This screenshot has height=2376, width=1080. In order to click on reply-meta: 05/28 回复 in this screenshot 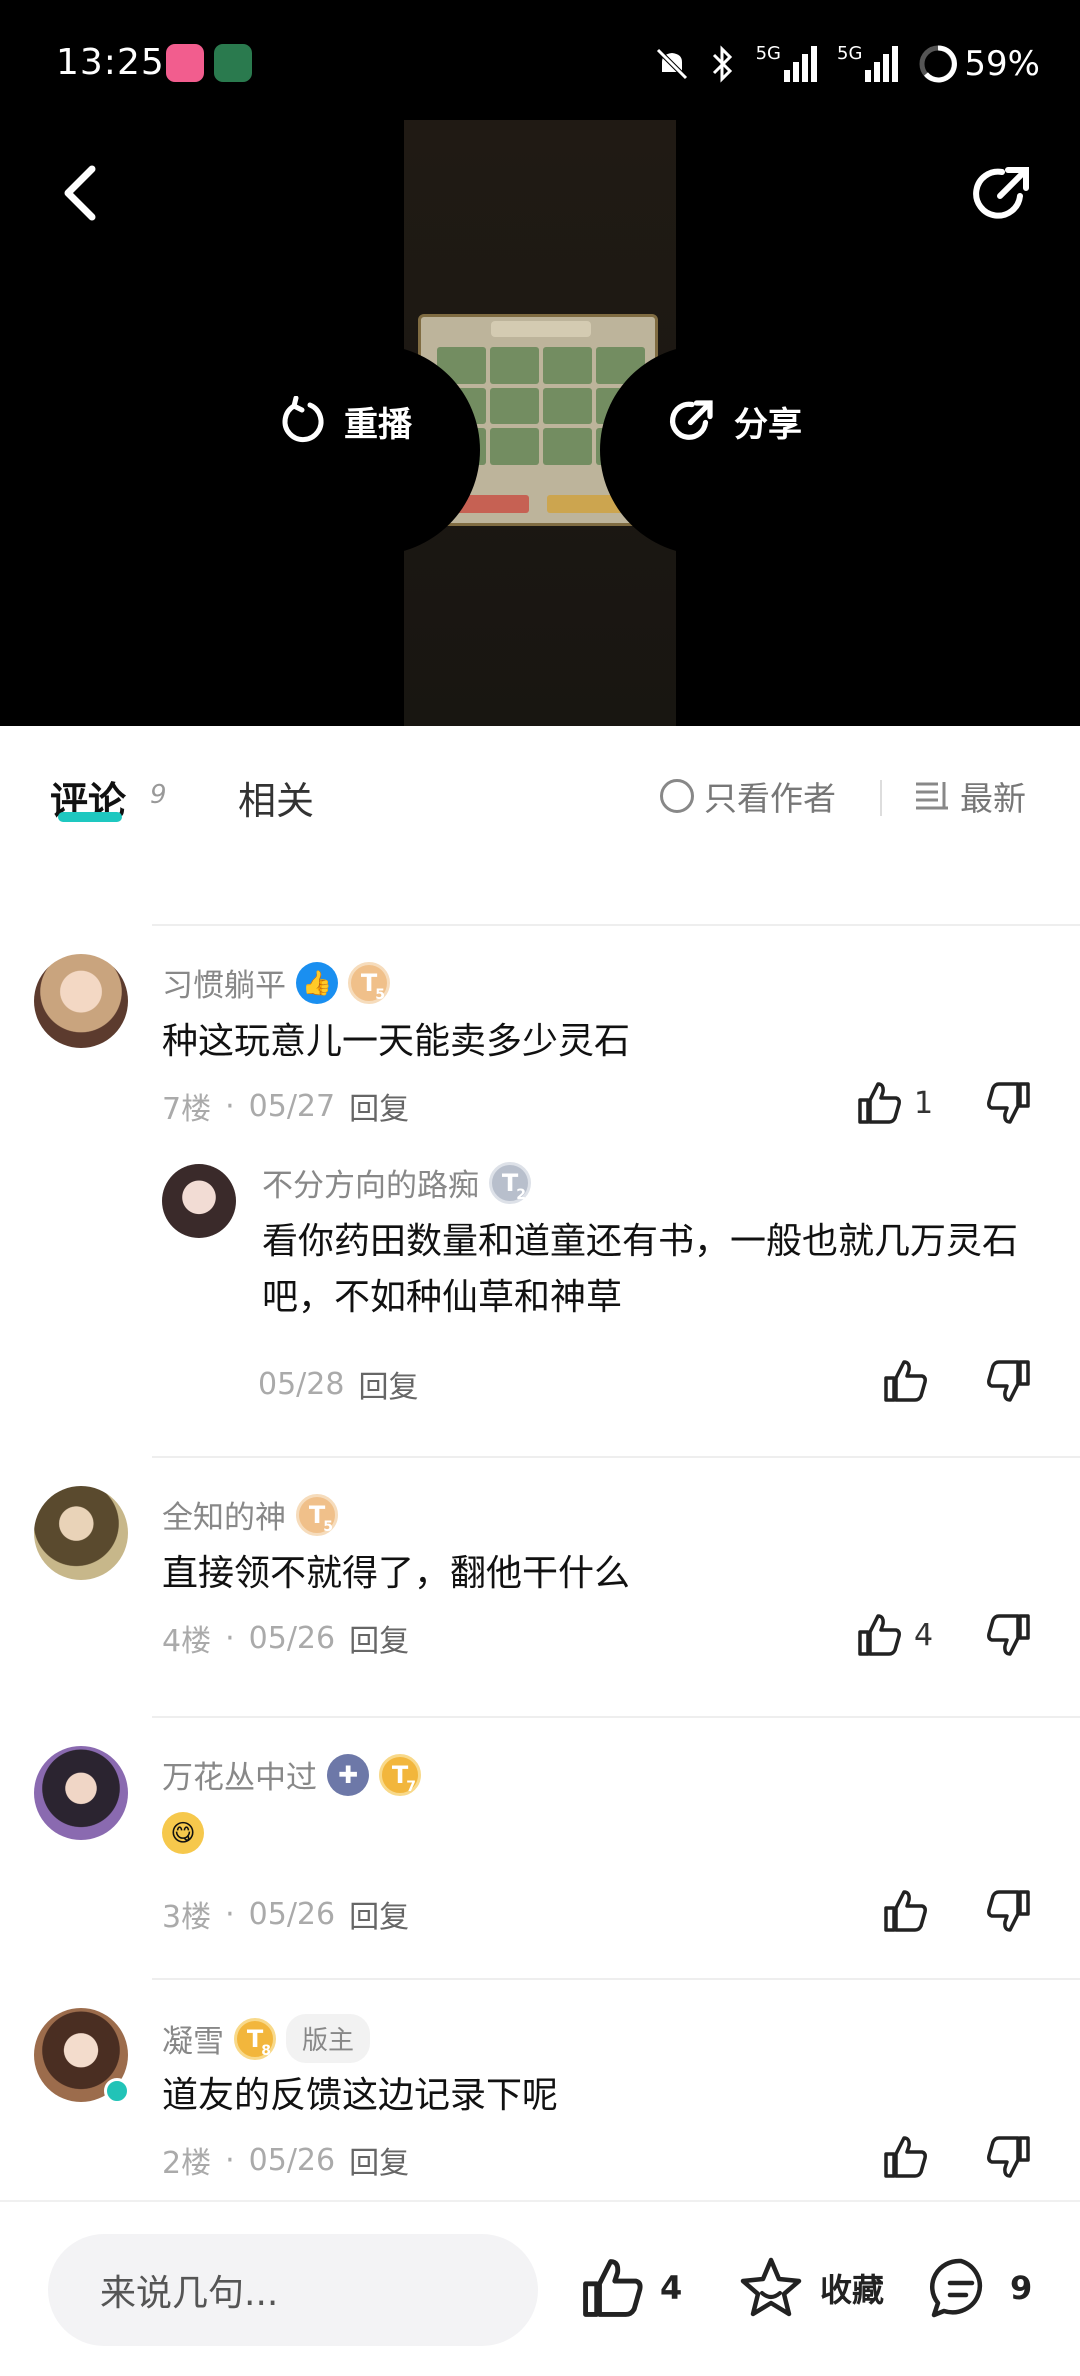, I will do `click(338, 1384)`.